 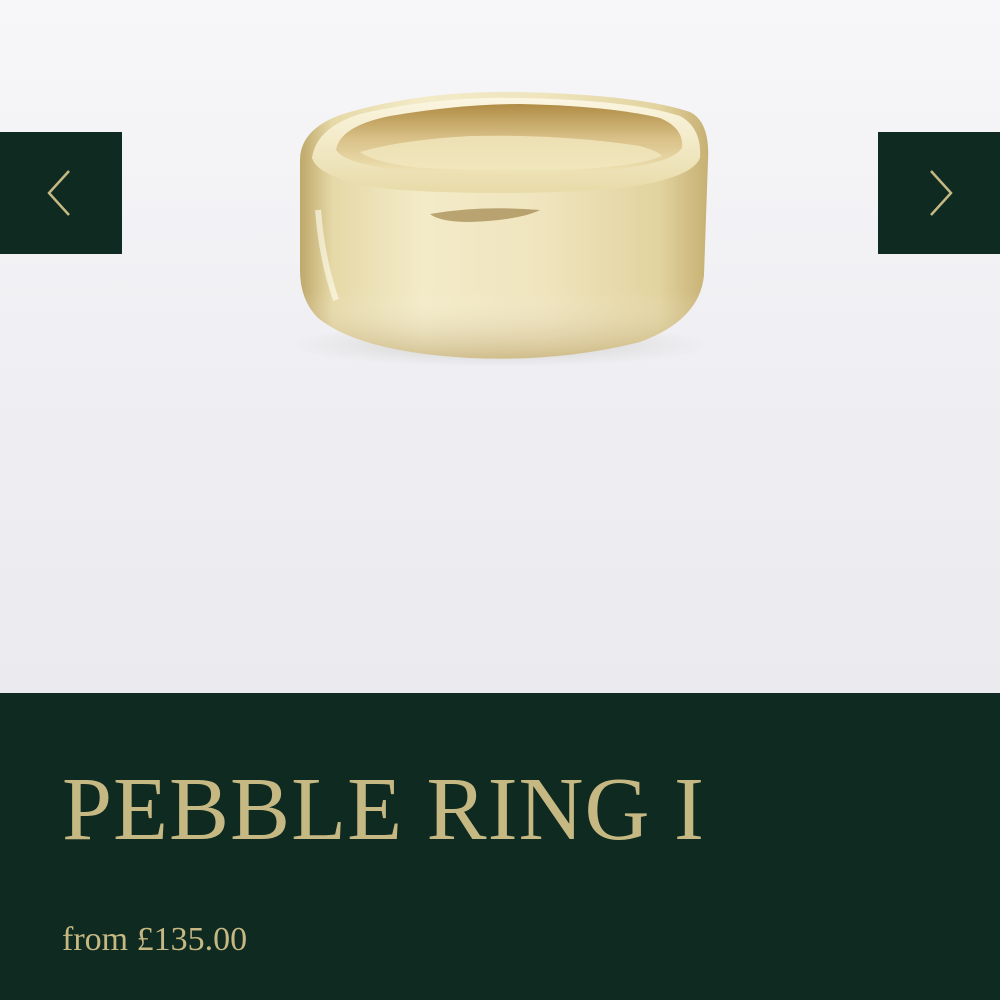 I want to click on next-image-button, so click(x=939, y=193).